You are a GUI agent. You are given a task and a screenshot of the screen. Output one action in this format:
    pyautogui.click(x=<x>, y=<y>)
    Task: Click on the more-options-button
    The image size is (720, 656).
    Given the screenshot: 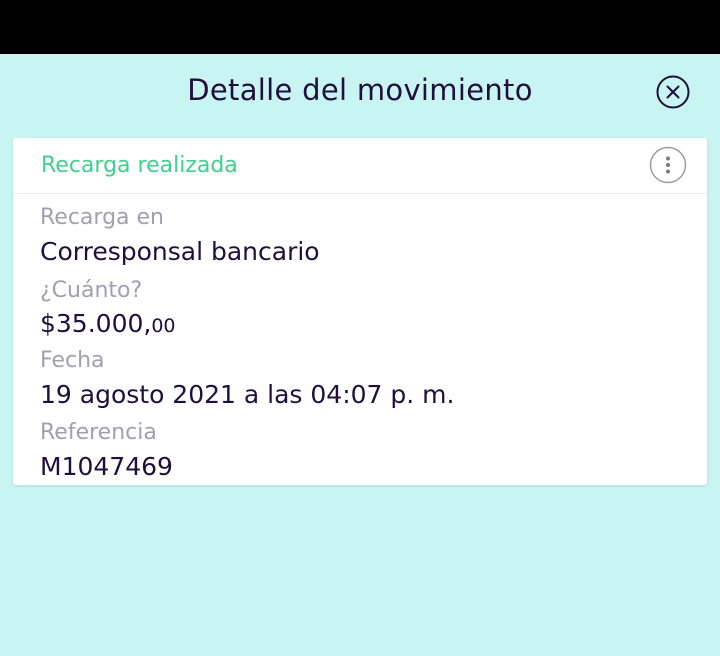 What is the action you would take?
    pyautogui.click(x=668, y=165)
    